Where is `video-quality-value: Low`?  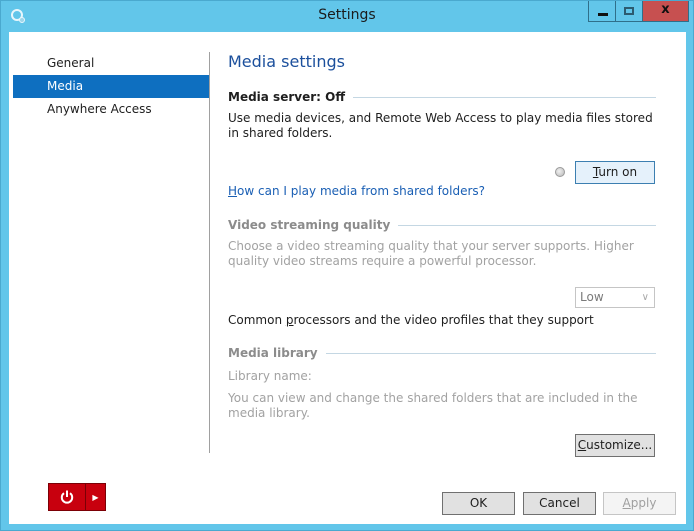 video-quality-value: Low is located at coordinates (592, 297).